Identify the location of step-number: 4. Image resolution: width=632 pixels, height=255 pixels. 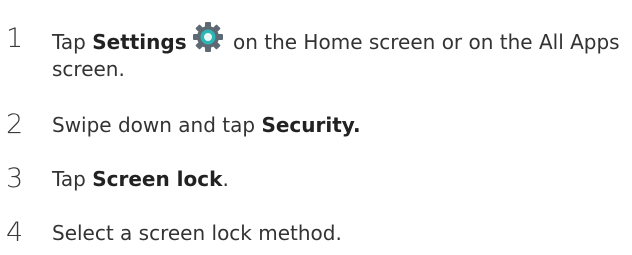
(15, 232).